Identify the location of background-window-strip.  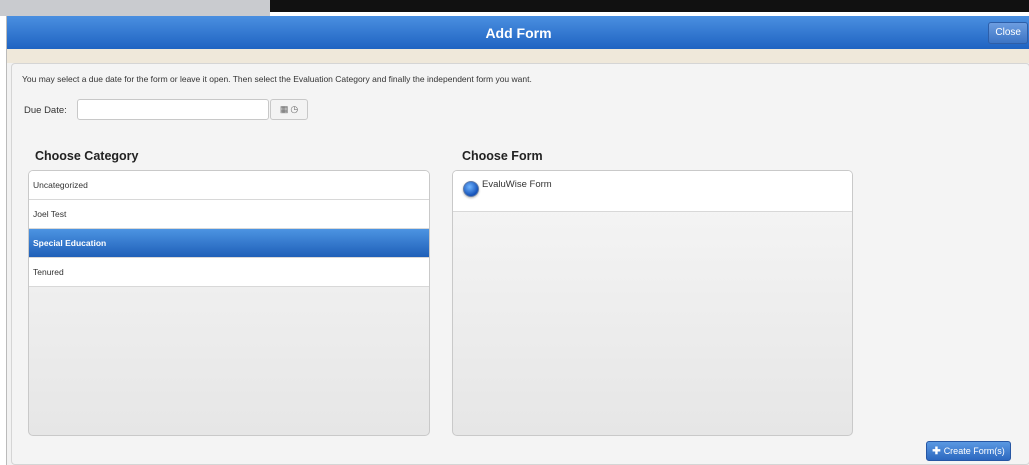
(514, 8).